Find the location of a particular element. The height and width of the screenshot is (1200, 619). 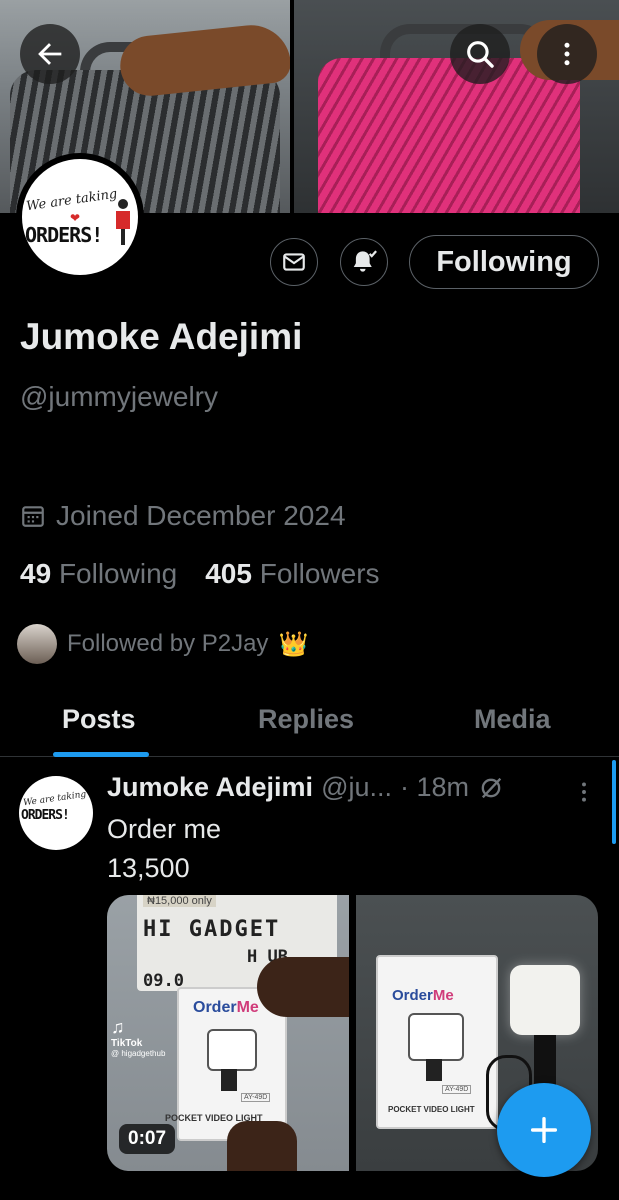

post-more-button is located at coordinates (584, 794).